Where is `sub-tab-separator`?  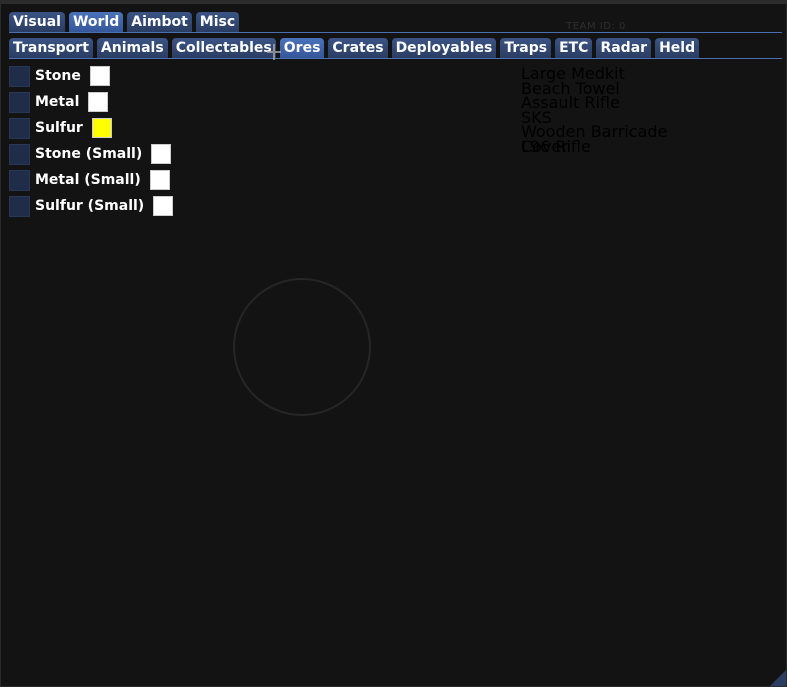 sub-tab-separator is located at coordinates (395, 58).